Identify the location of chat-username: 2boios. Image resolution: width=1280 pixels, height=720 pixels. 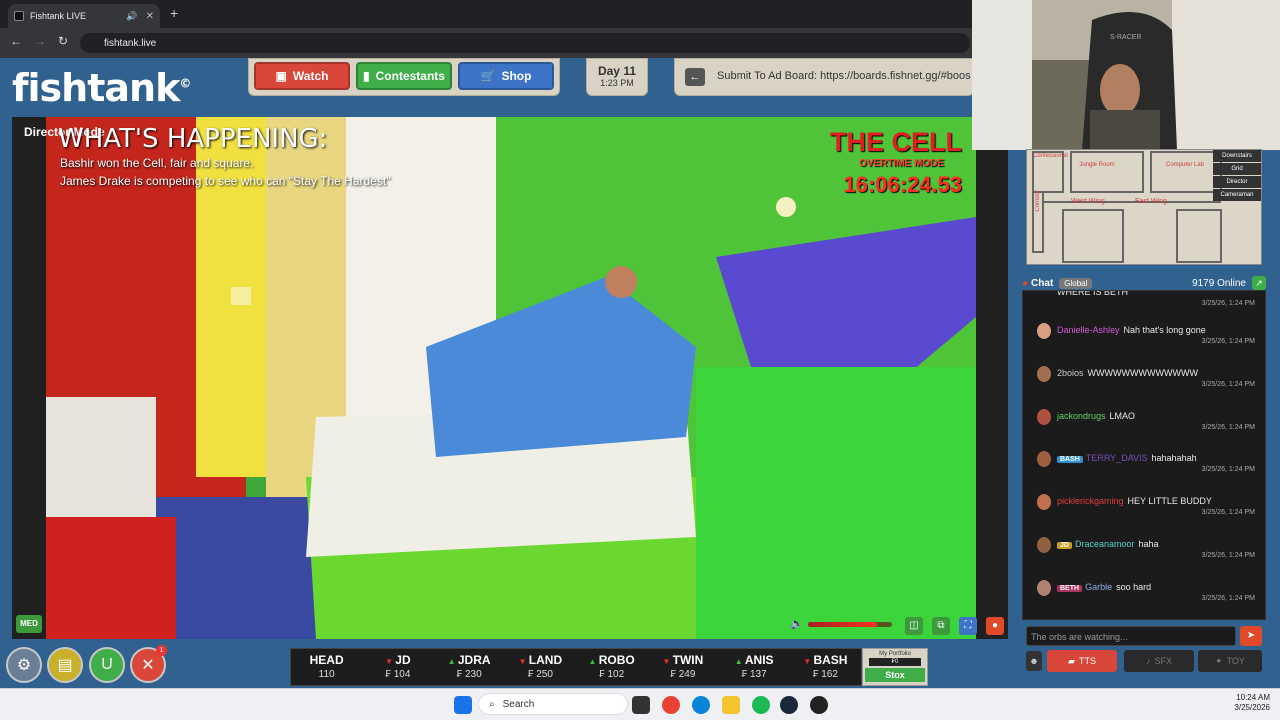
(1070, 373).